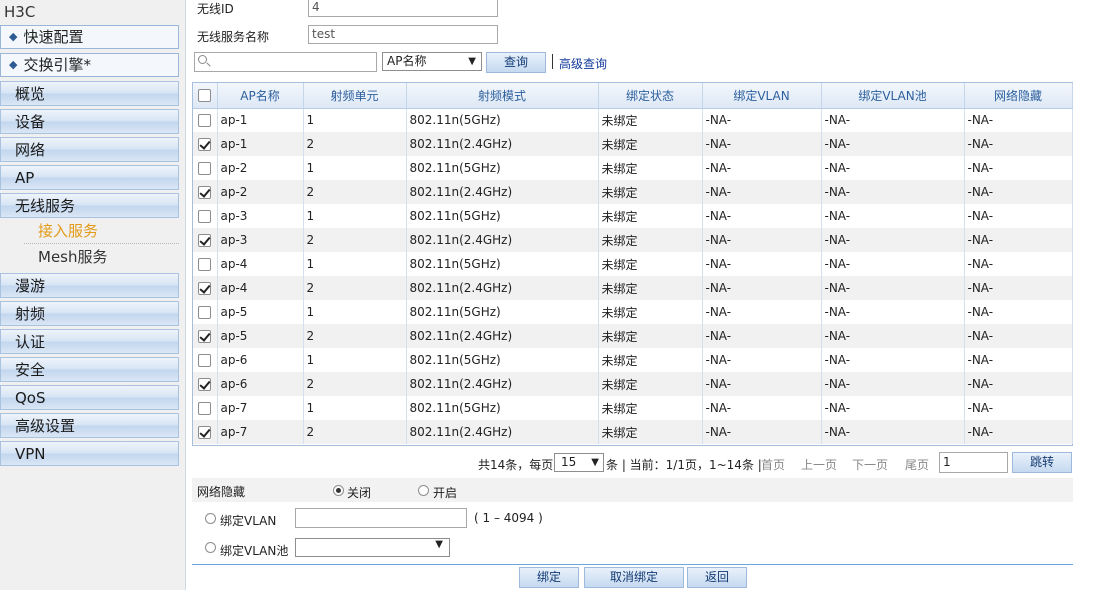  What do you see at coordinates (355, 96) in the screenshot?
I see `col-radio-unit: 射频单元` at bounding box center [355, 96].